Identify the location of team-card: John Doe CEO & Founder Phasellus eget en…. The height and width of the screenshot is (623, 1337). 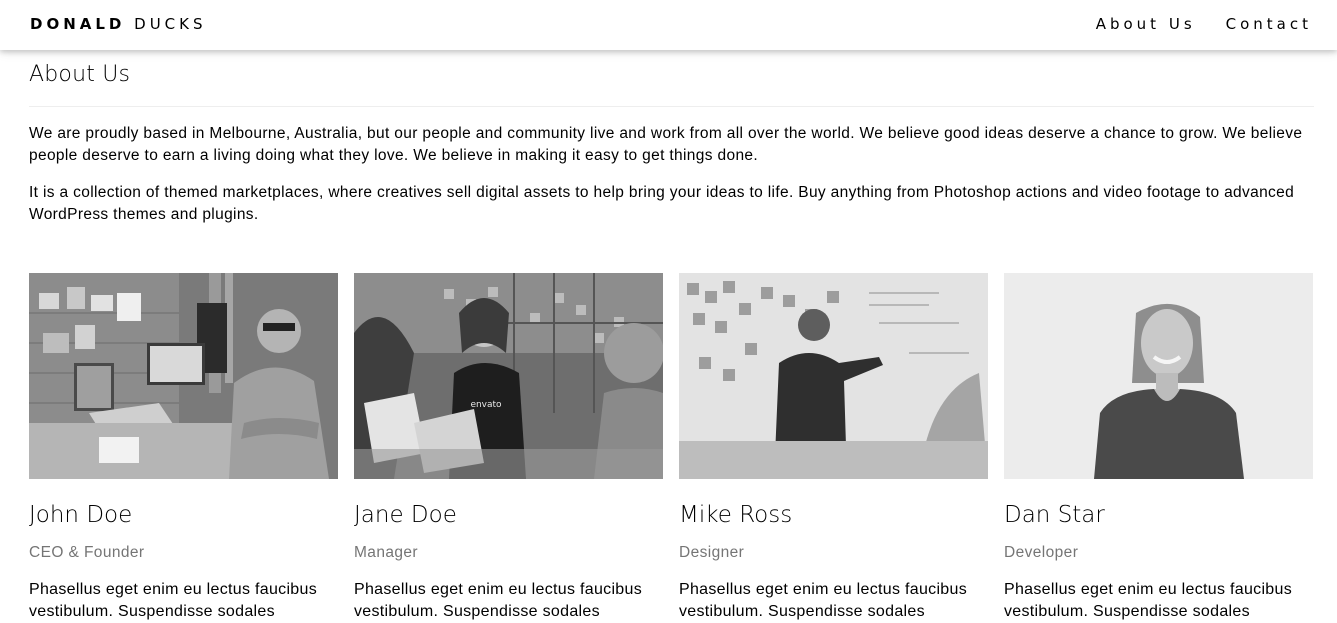
(183, 448).